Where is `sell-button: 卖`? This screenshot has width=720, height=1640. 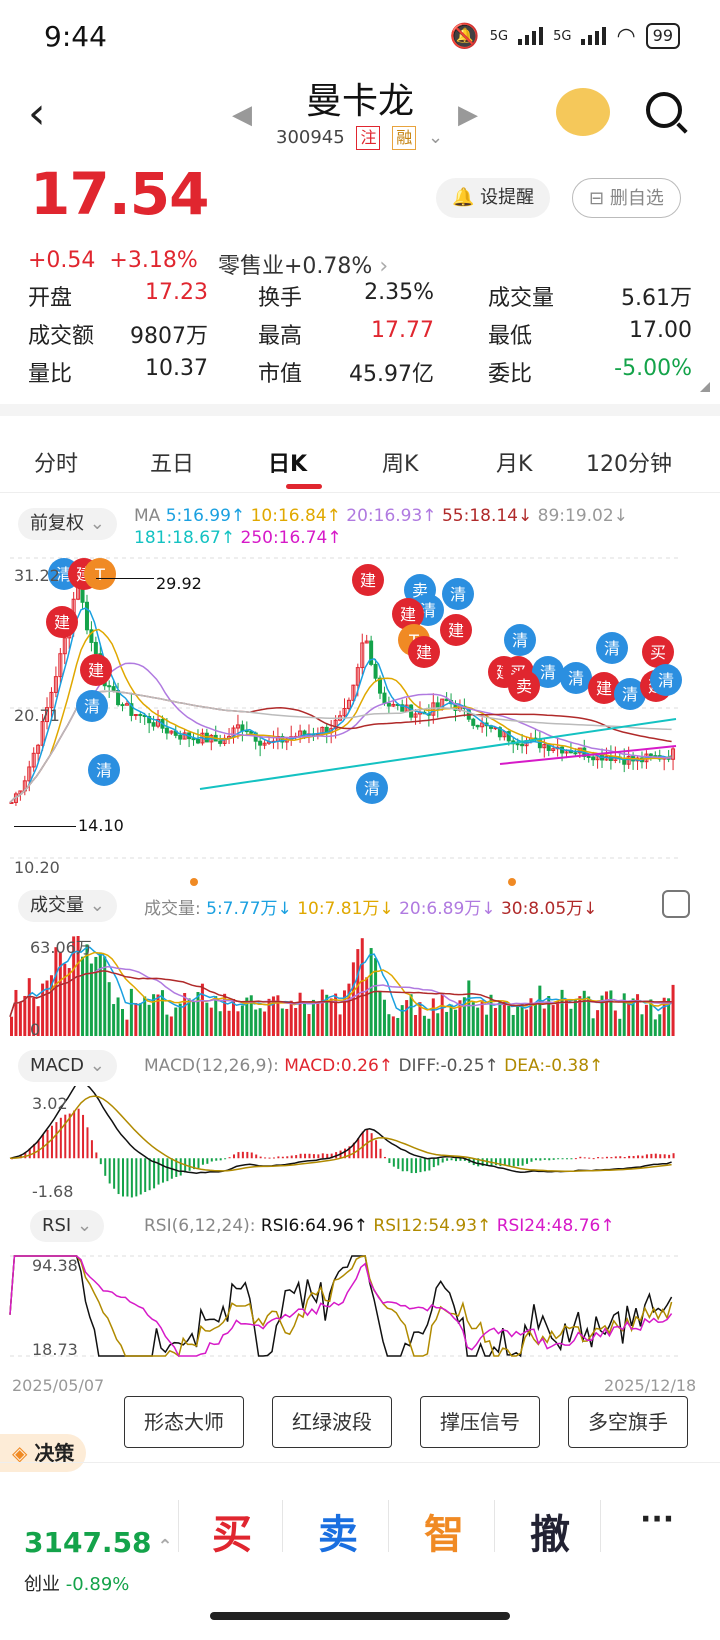 sell-button: 卖 is located at coordinates (338, 1531).